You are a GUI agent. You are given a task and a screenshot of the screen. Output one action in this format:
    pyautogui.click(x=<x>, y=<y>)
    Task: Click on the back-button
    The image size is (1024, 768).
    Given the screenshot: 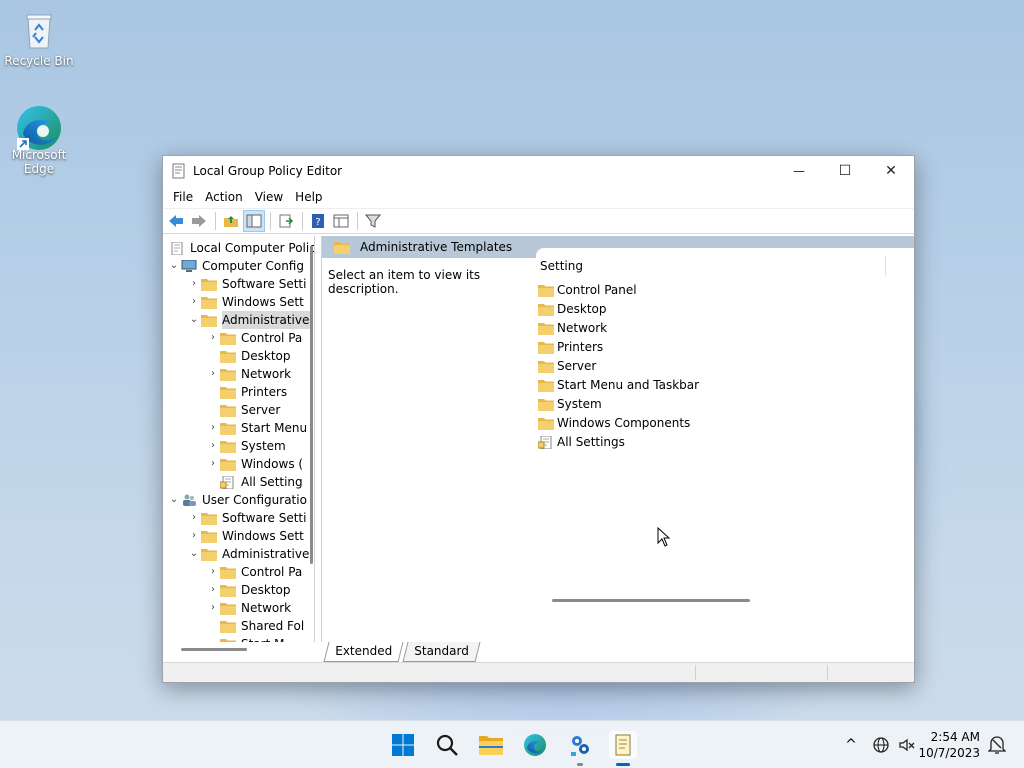 What is the action you would take?
    pyautogui.click(x=176, y=221)
    